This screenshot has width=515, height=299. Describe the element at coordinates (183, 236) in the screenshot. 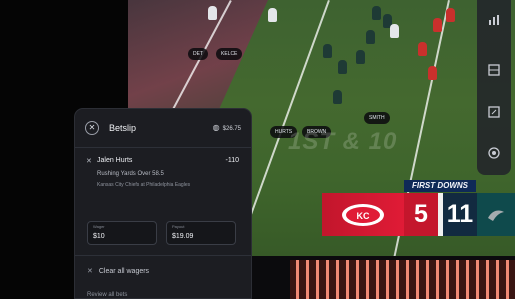

I see `payout-value: $19.09` at that location.